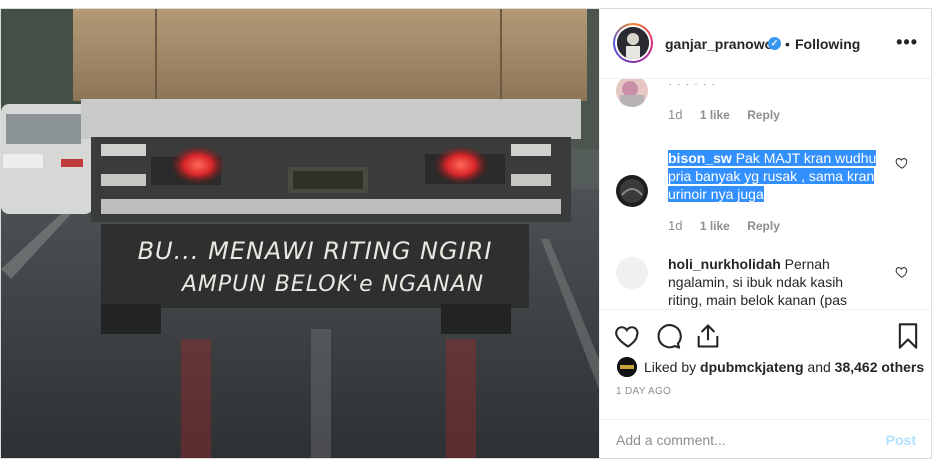 Image resolution: width=934 pixels, height=461 pixels. Describe the element at coordinates (627, 367) in the screenshot. I see `liker-avatar` at that location.